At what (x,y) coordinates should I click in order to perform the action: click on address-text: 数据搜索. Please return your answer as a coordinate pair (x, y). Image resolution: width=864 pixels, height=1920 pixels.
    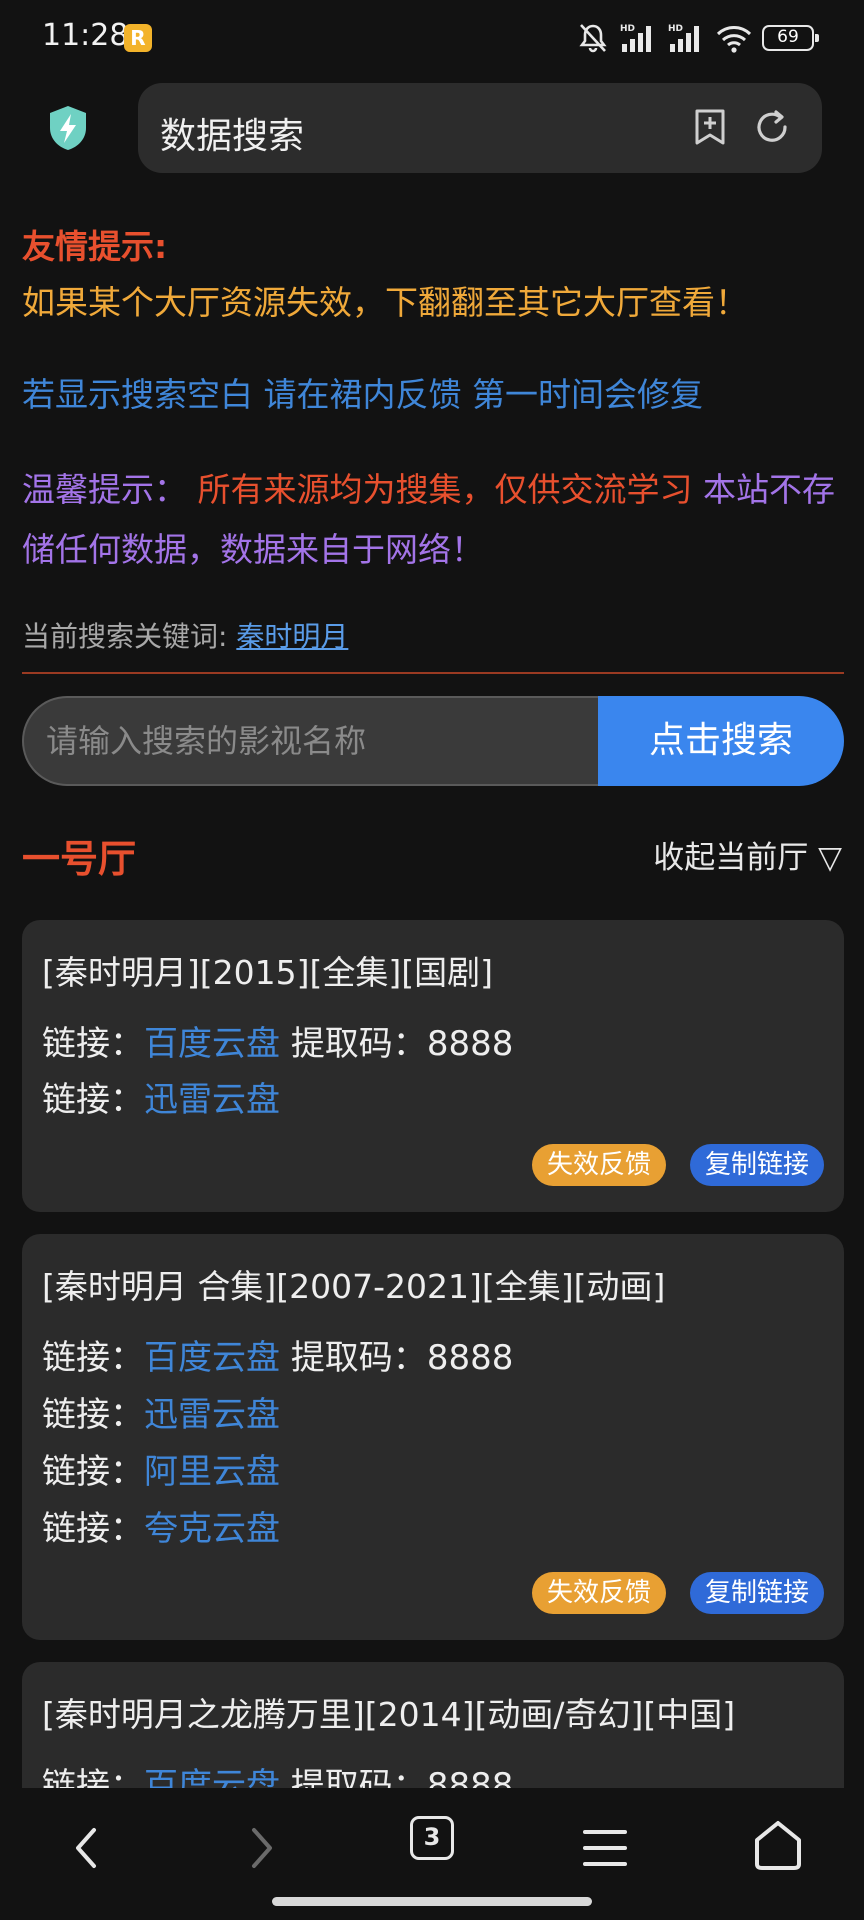
    Looking at the image, I should click on (232, 133).